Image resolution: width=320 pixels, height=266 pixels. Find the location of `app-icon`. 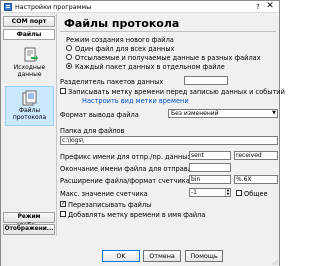

app-icon is located at coordinates (8, 7).